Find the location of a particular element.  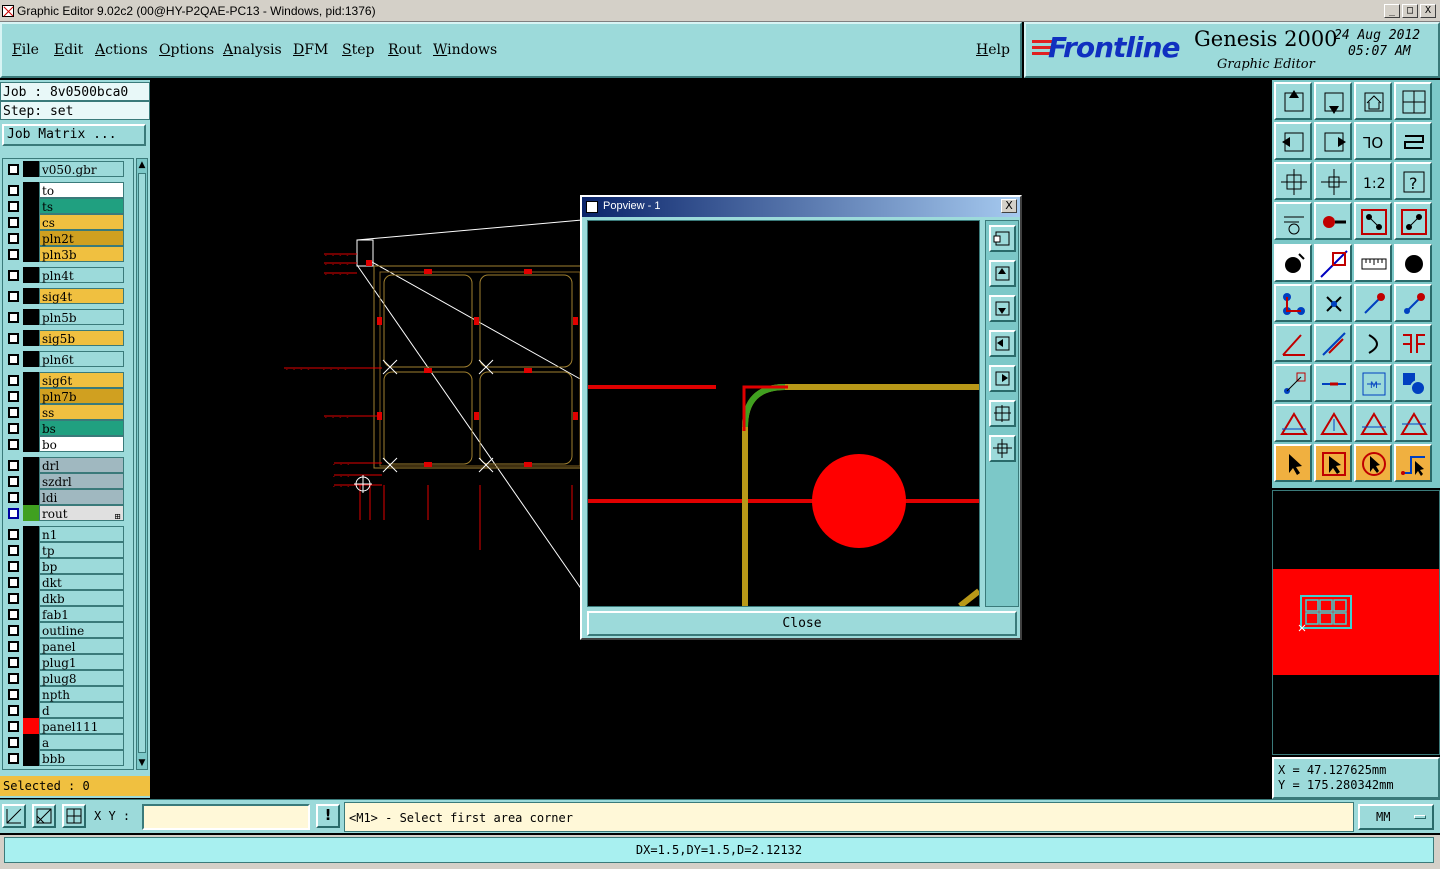

layer-row: dkt is located at coordinates (64, 582).